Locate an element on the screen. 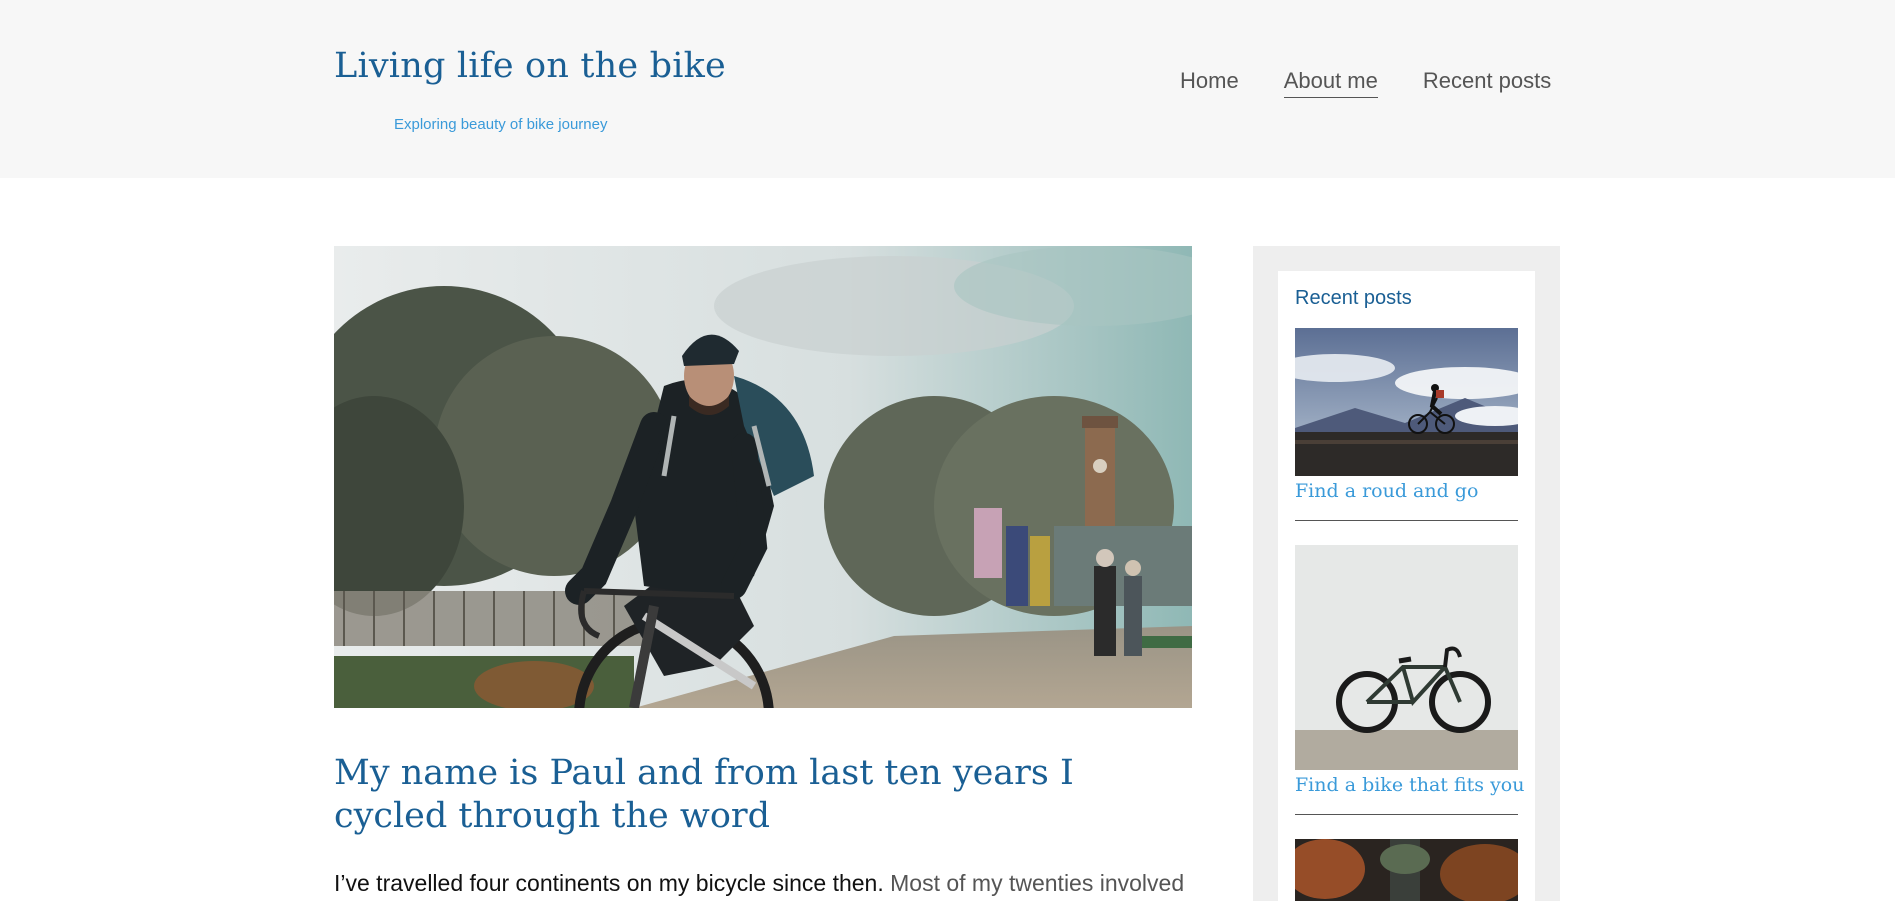  recent-post-item is located at coordinates (1406, 870).